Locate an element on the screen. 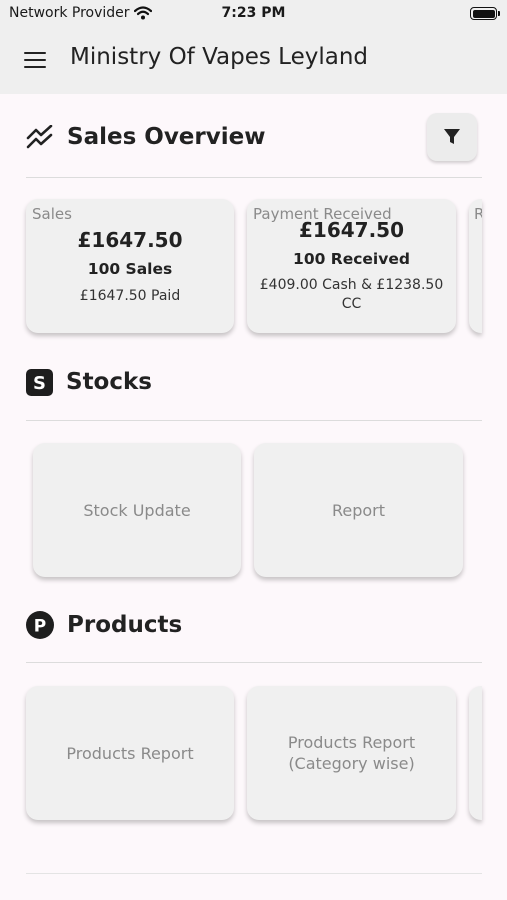 The width and height of the screenshot is (507, 900). sales-amount: £1647.50 is located at coordinates (130, 240).